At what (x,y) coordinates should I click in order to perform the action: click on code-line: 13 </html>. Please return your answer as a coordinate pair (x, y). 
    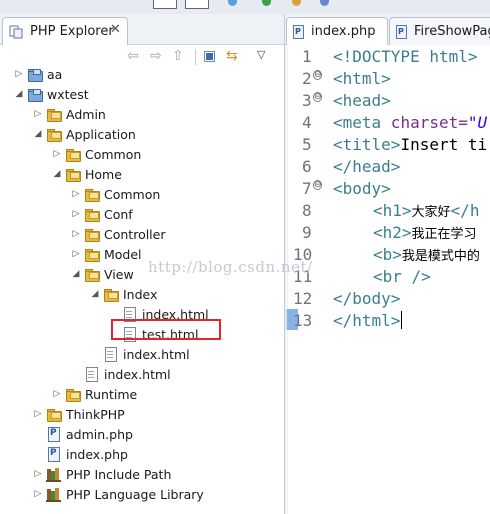
    Looking at the image, I should click on (387, 320).